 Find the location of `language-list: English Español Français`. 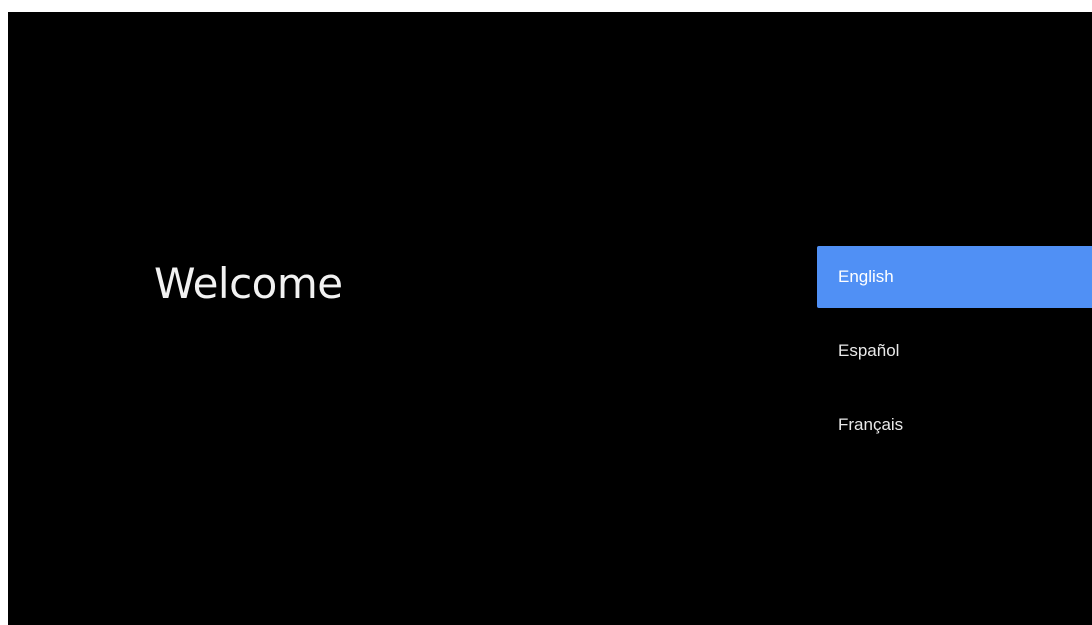

language-list: English Español Français is located at coordinates (954, 357).